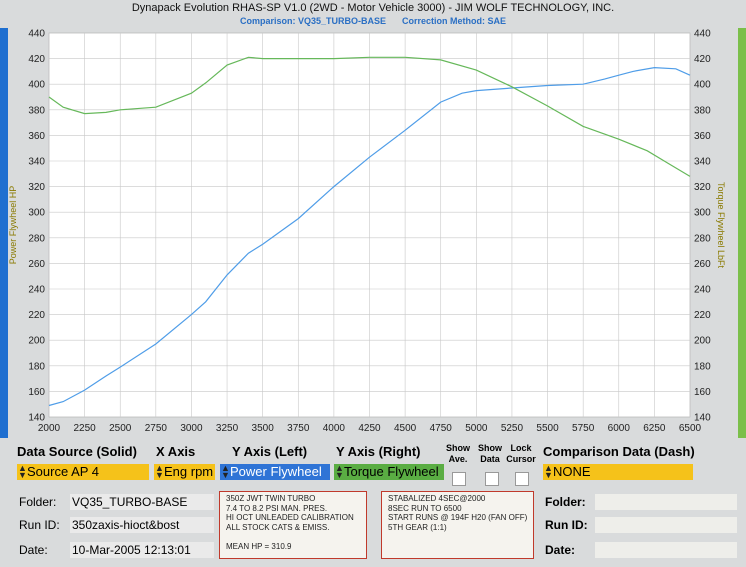 This screenshot has height=567, width=746. I want to click on x-tick-label: 3250, so click(227, 428).